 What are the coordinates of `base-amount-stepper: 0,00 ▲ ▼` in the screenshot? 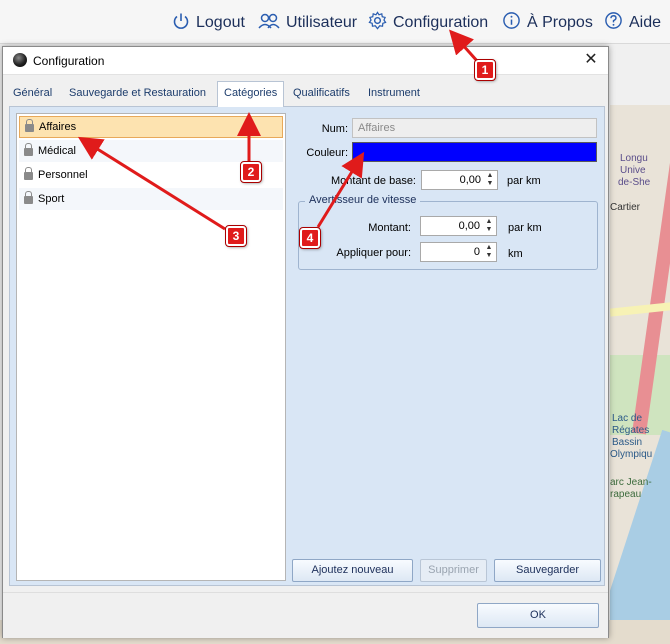 It's located at (459, 180).